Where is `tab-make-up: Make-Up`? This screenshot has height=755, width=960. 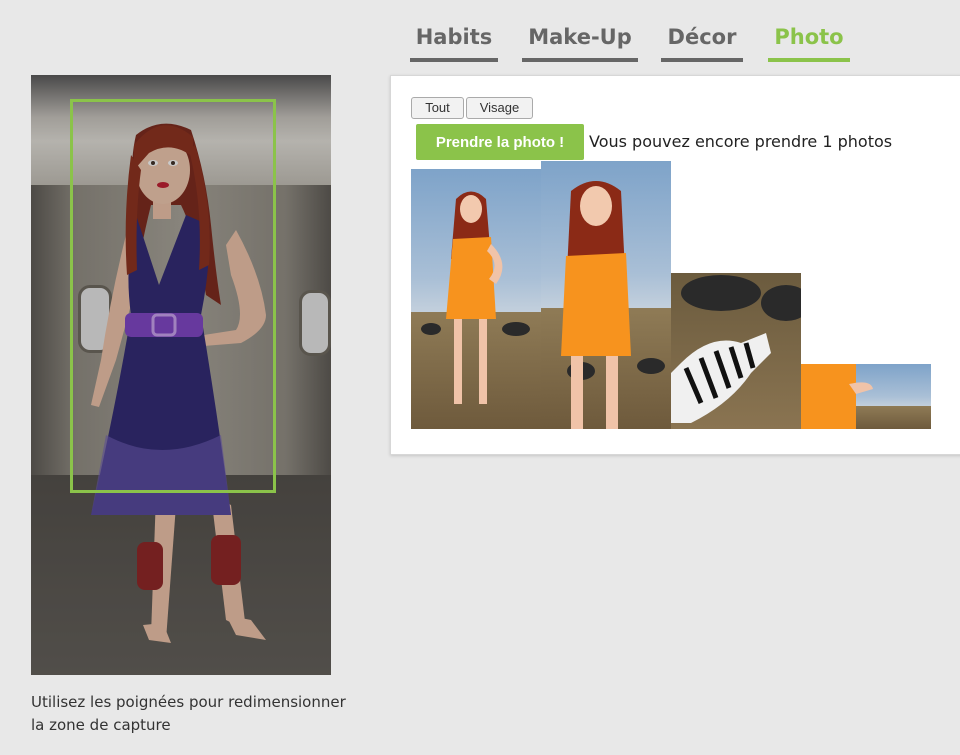
tab-make-up: Make-Up is located at coordinates (580, 42).